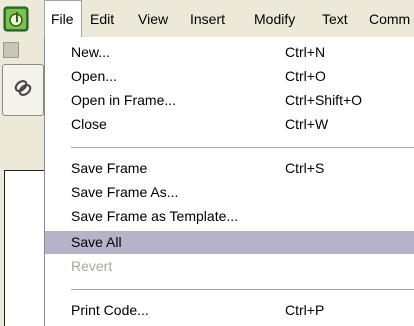 The width and height of the screenshot is (414, 326). What do you see at coordinates (16, 19) in the screenshot?
I see `app-icon` at bounding box center [16, 19].